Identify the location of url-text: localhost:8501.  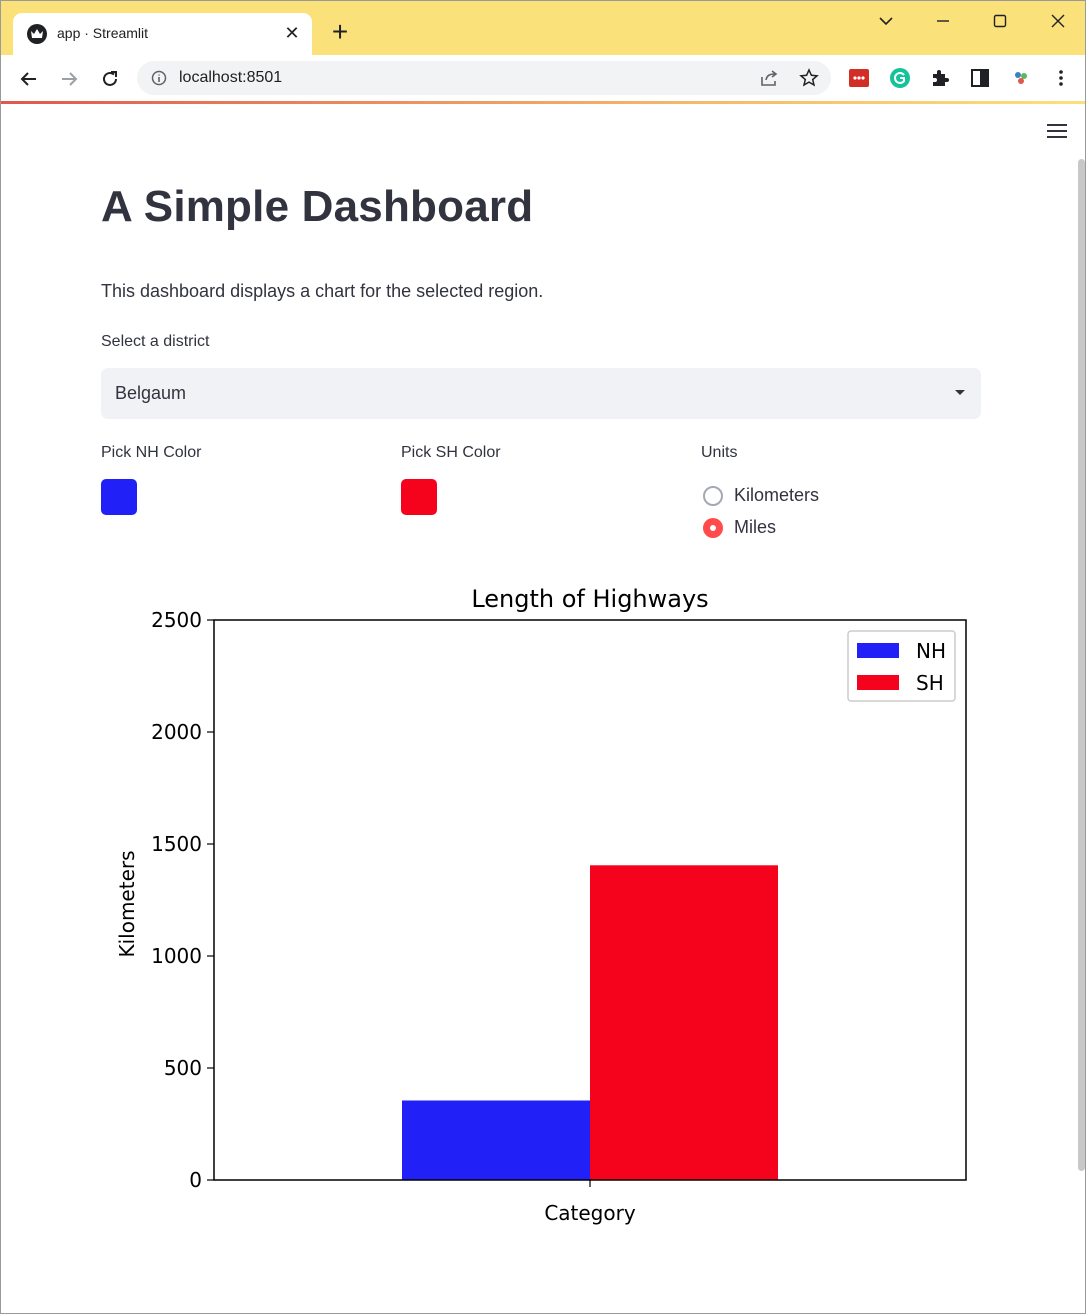
(230, 78).